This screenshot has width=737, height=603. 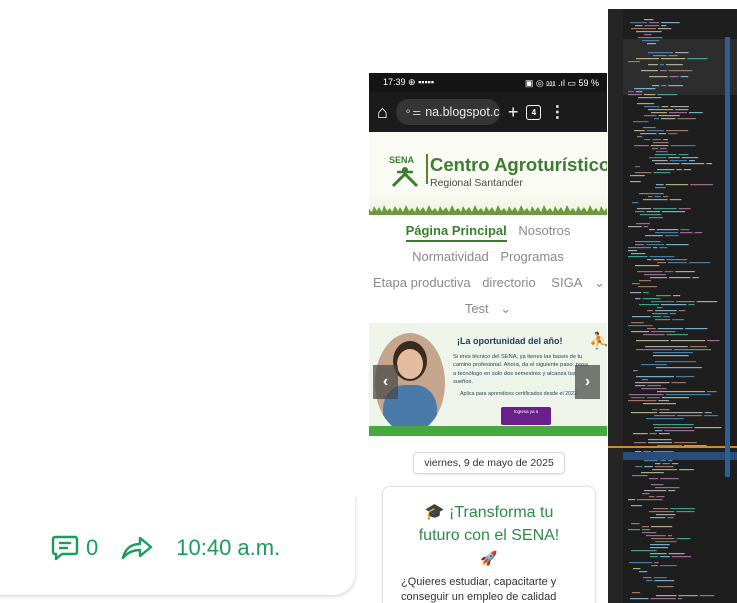 I want to click on message-meta: 0 10:40 a.m., so click(x=165, y=548).